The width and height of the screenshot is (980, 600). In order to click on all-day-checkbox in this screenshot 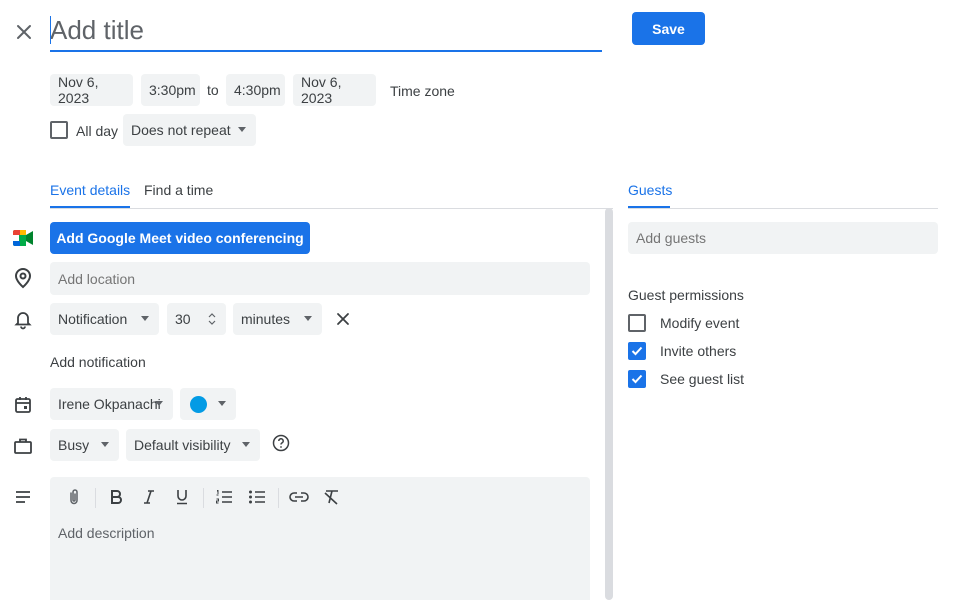, I will do `click(59, 130)`.